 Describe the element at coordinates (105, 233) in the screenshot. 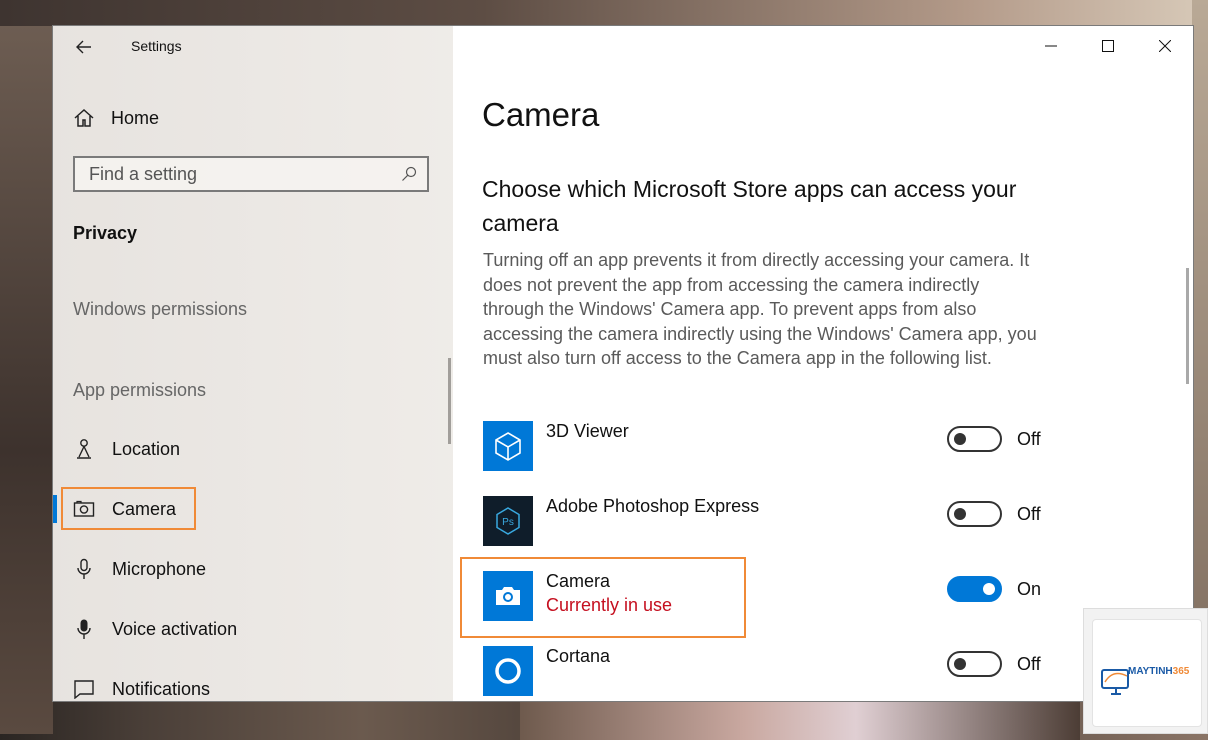

I see `section-title: Privacy` at that location.